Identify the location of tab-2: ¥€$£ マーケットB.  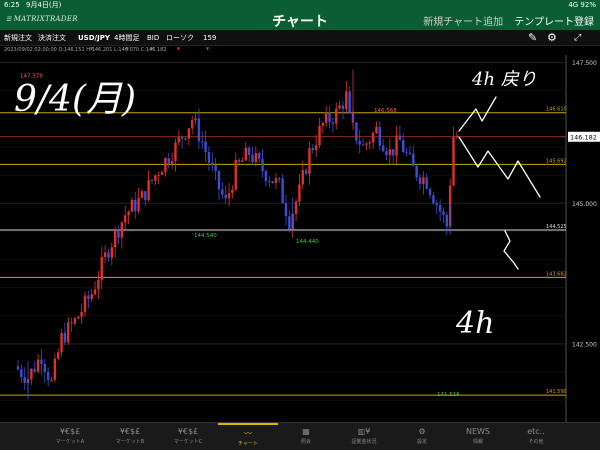
(130, 436).